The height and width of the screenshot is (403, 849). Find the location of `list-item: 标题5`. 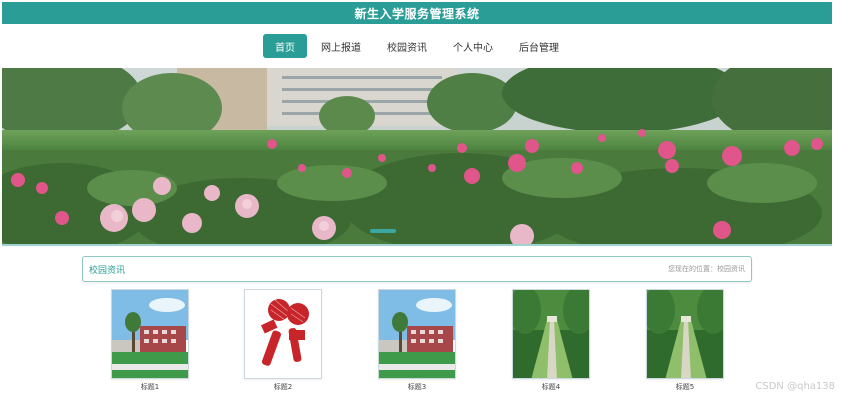

list-item: 标题5 is located at coordinates (685, 340).